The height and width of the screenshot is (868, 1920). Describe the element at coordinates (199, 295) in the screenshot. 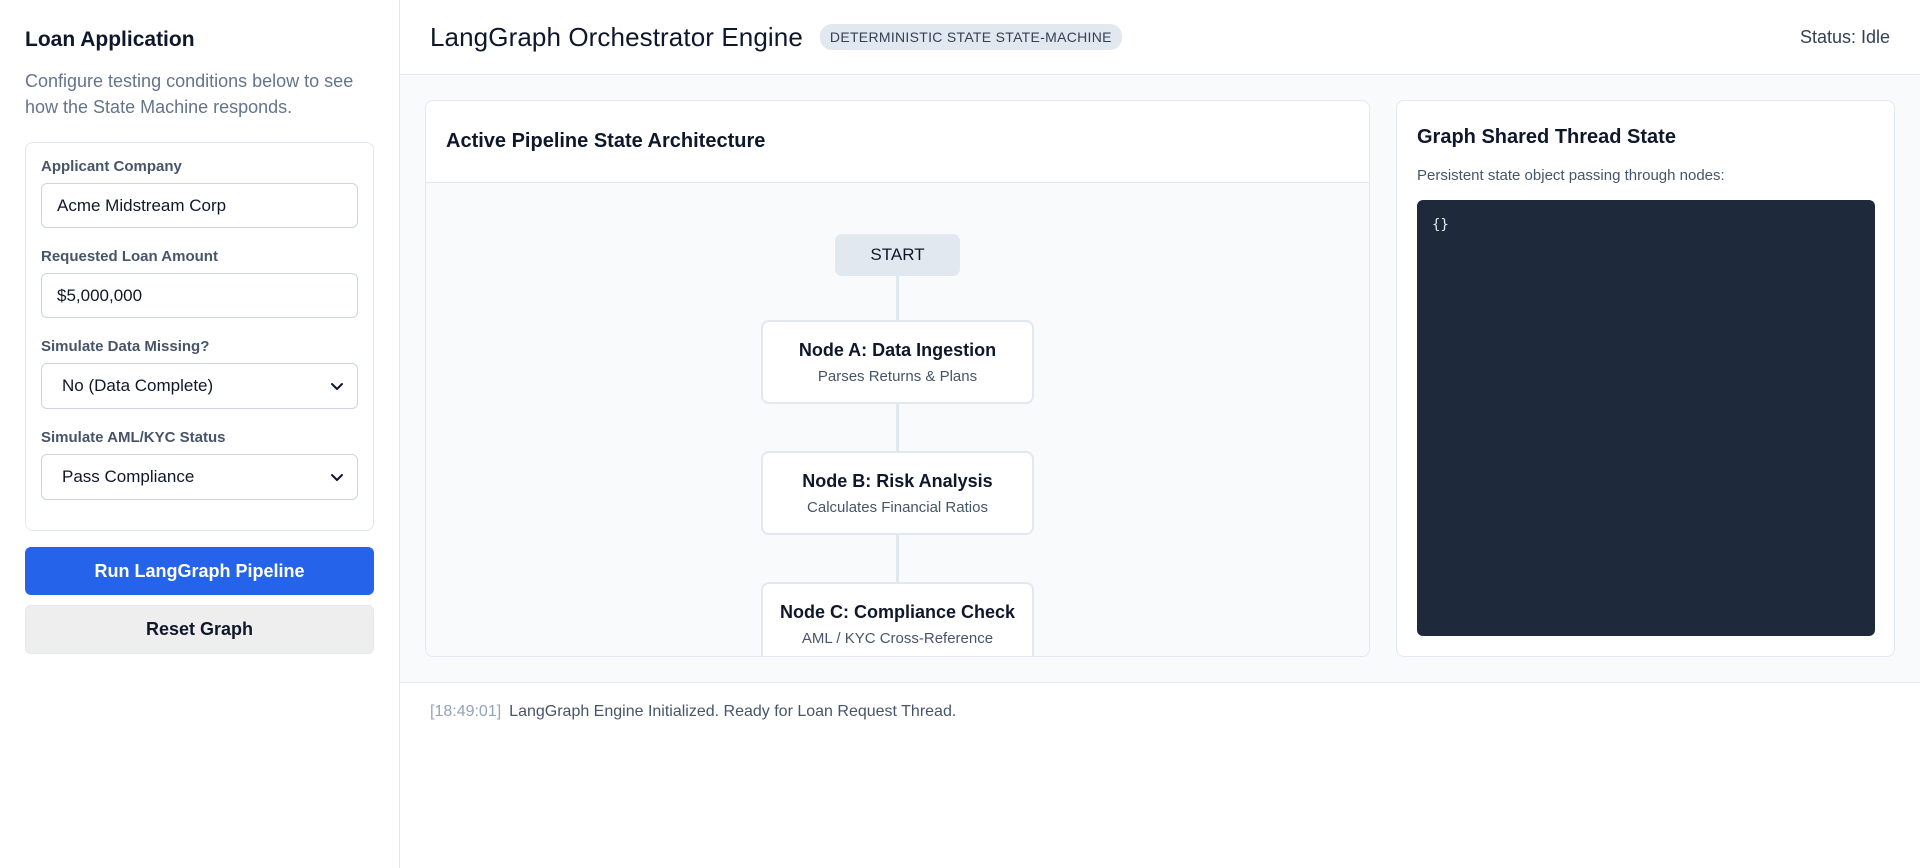

I see `loan-amount-input: $5,000,000` at that location.